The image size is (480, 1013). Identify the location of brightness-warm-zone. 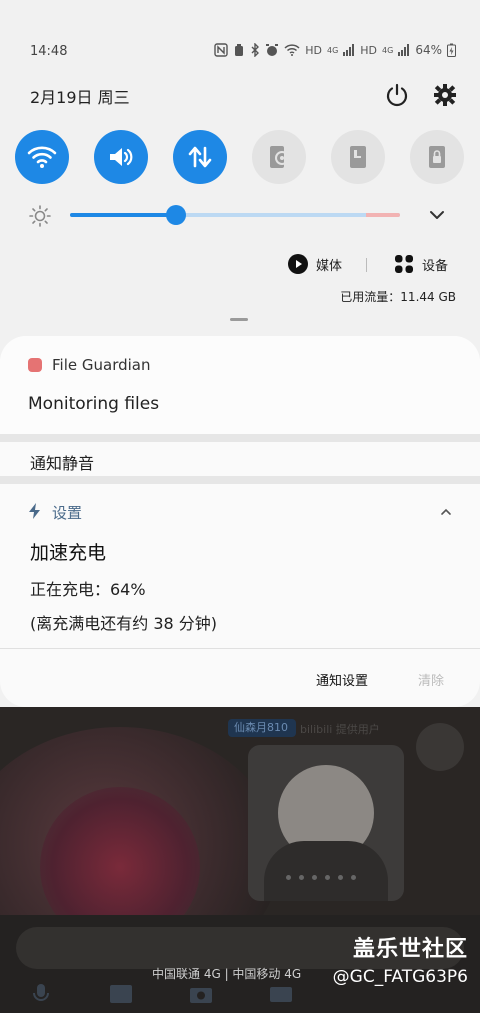
(383, 215).